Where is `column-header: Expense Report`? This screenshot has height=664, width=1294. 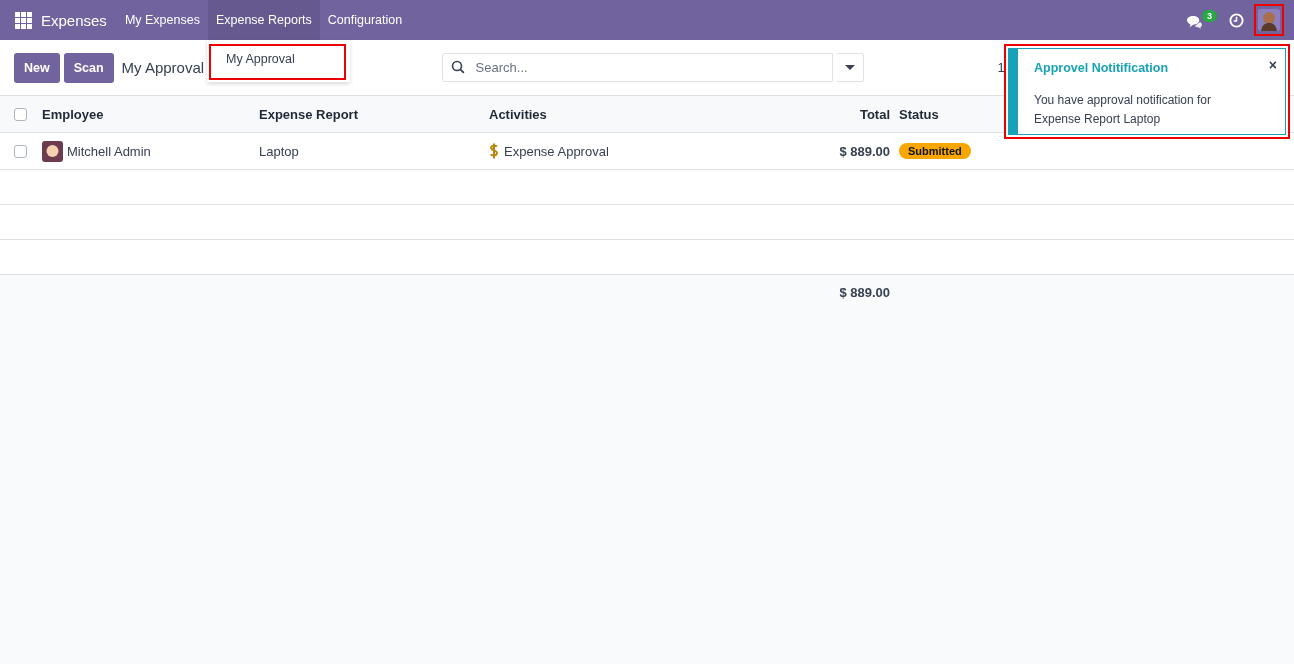 column-header: Expense Report is located at coordinates (308, 114).